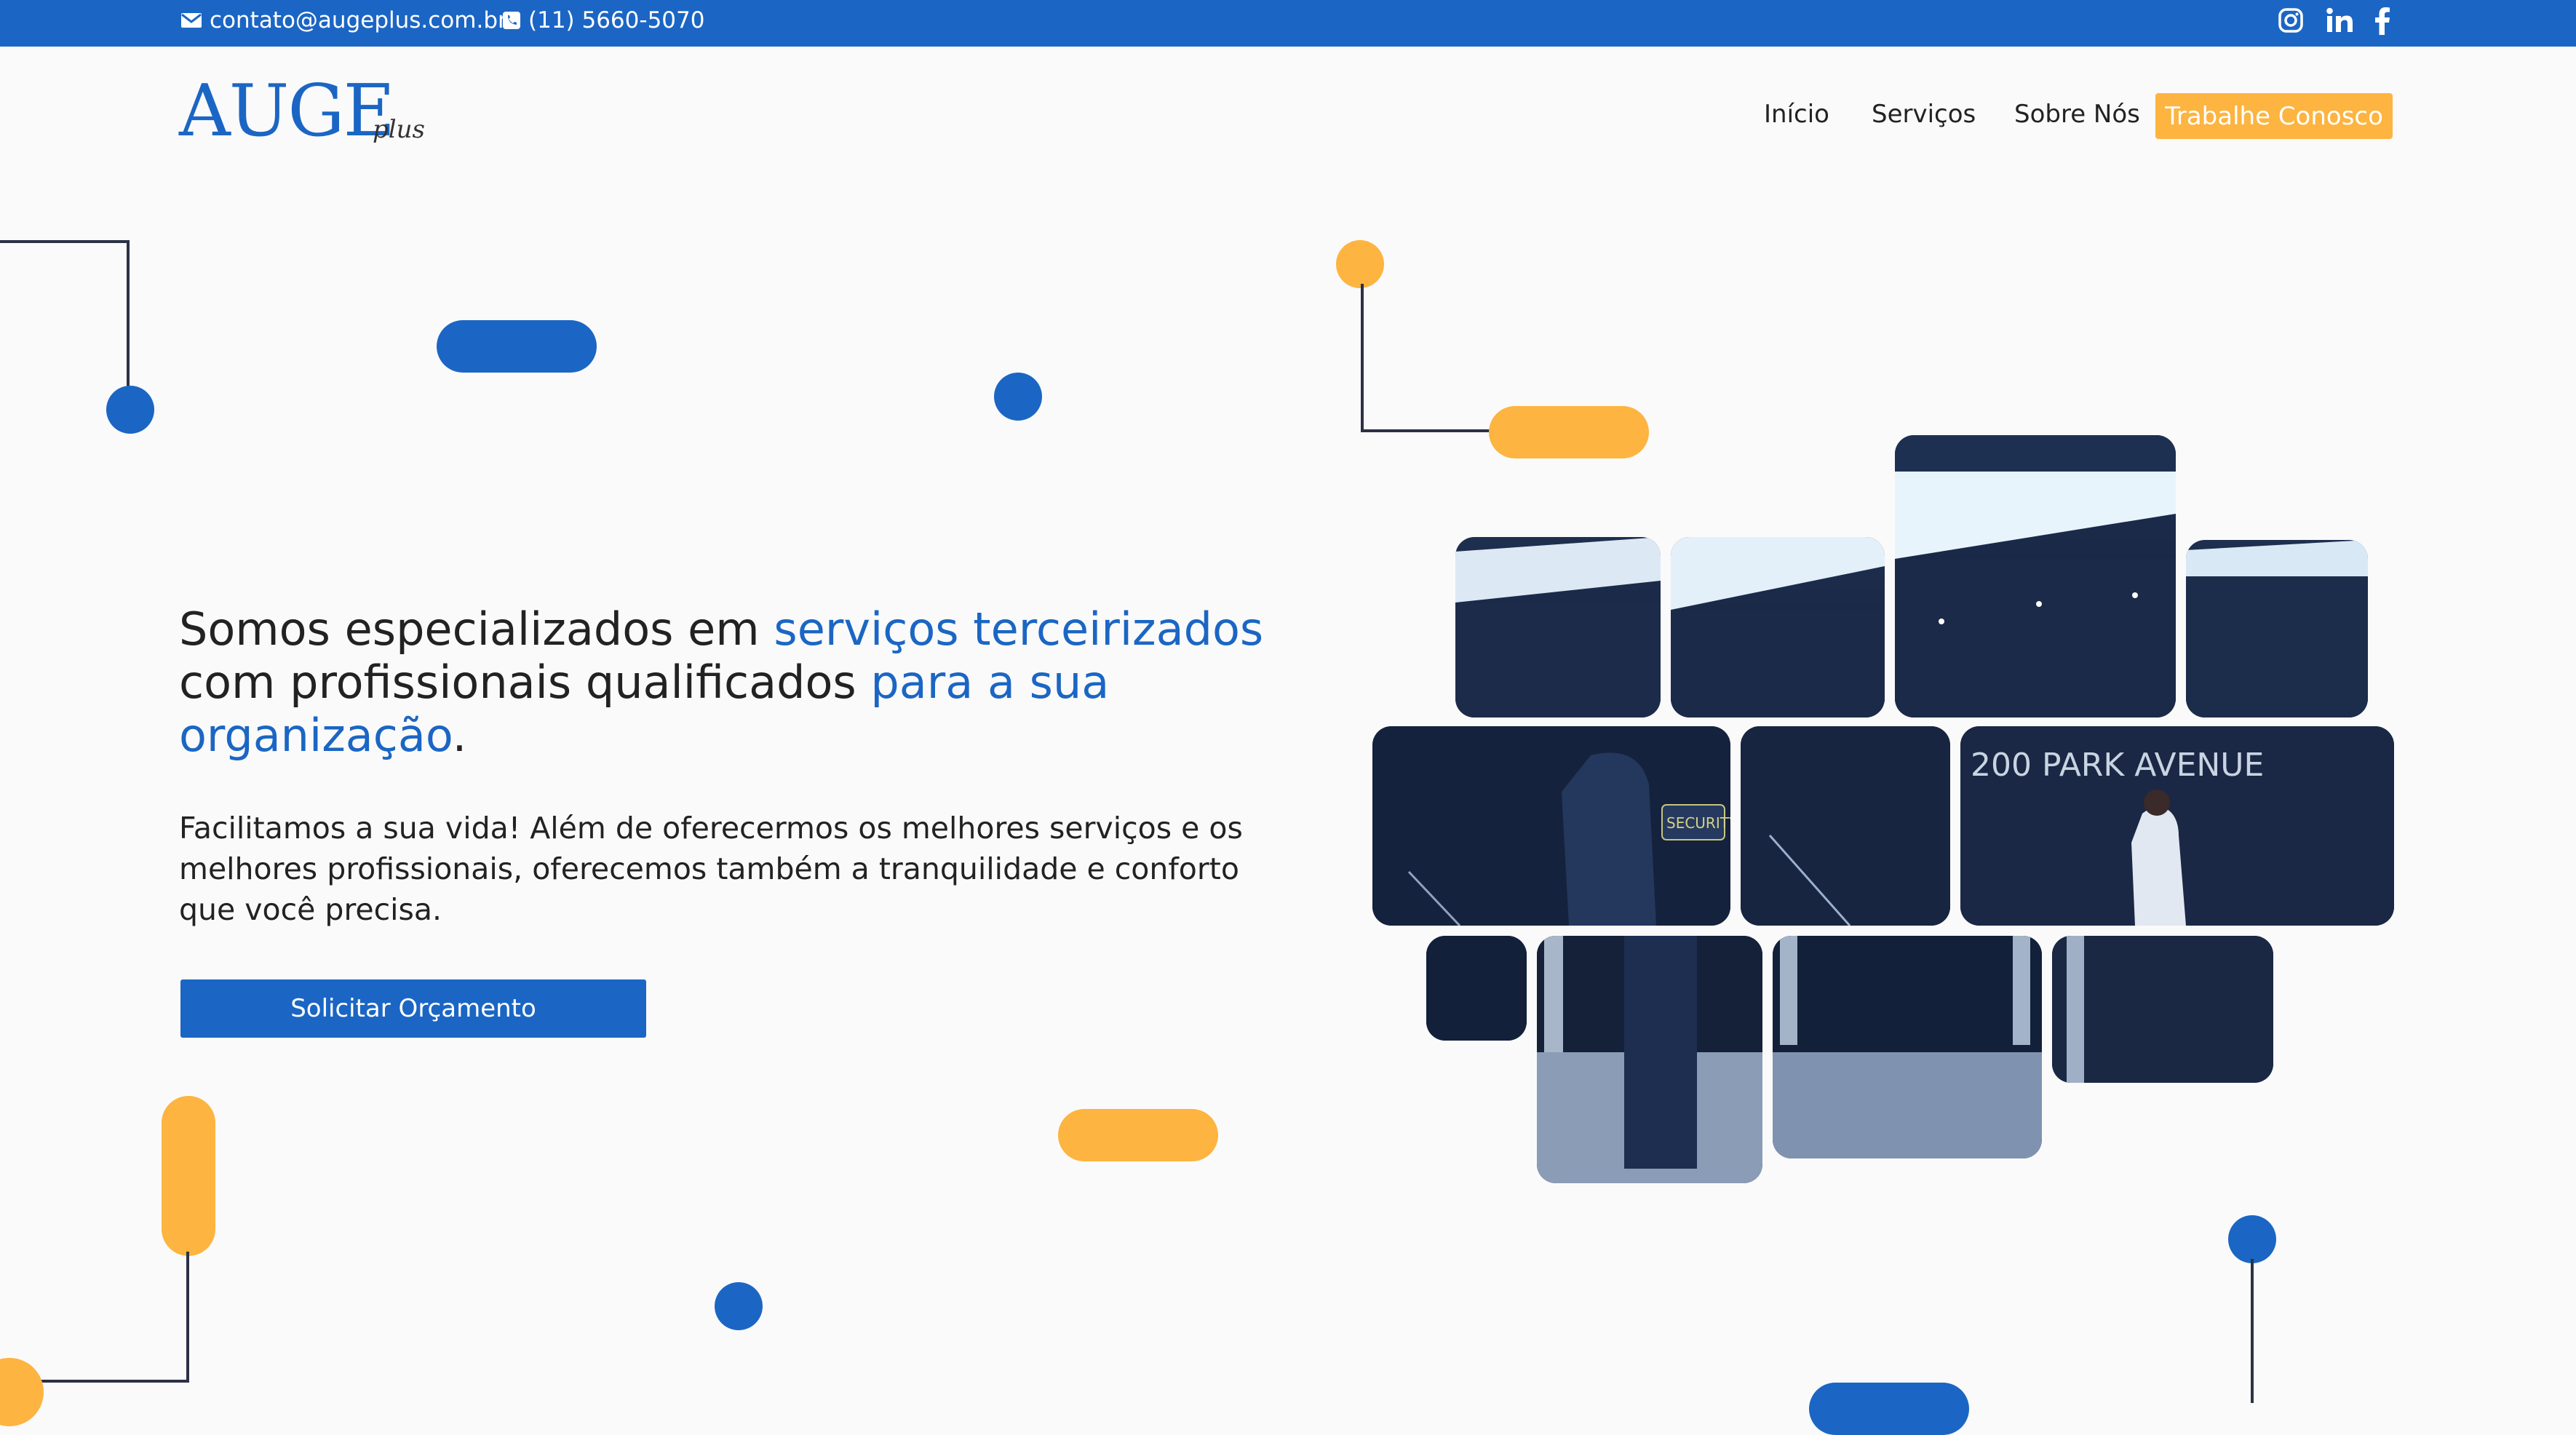 Image resolution: width=2576 pixels, height=1435 pixels. What do you see at coordinates (1019, 630) in the screenshot?
I see `headline-highlight-1: serviços terceirizados` at bounding box center [1019, 630].